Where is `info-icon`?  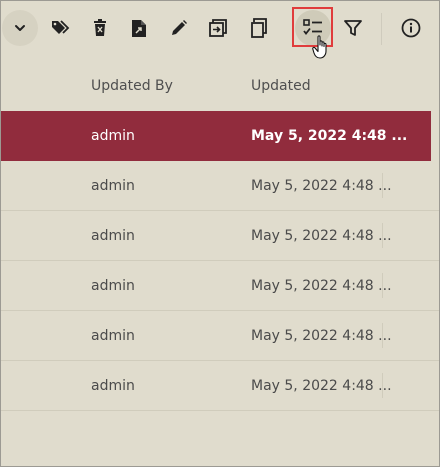
info-icon is located at coordinates (411, 28).